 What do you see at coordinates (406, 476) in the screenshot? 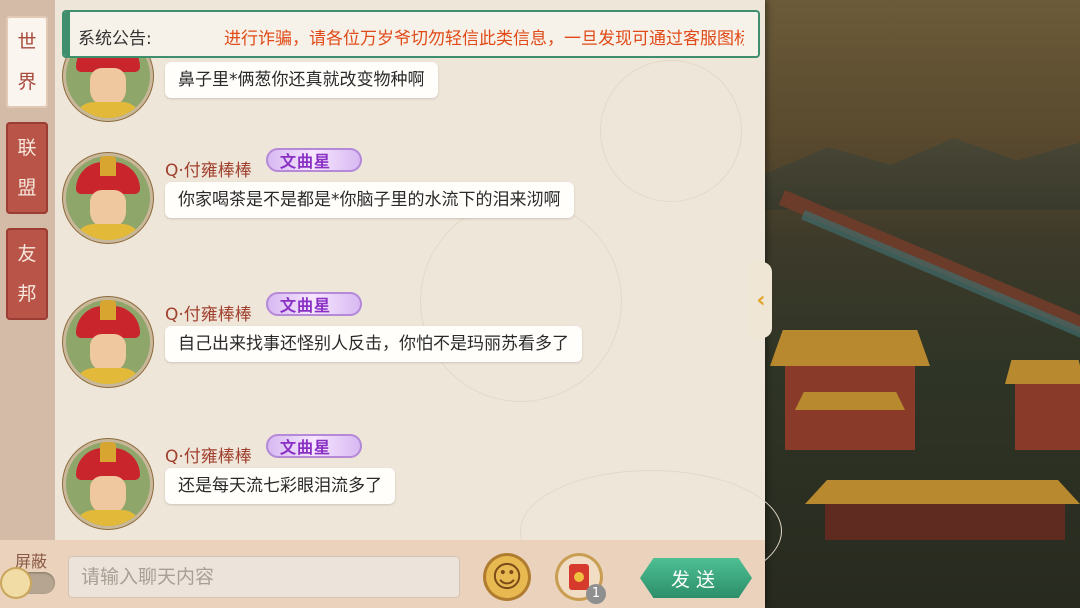
I see `chat-message: Q·付雍棒棒 文曲星 还是每天流七彩眼泪流多了` at bounding box center [406, 476].